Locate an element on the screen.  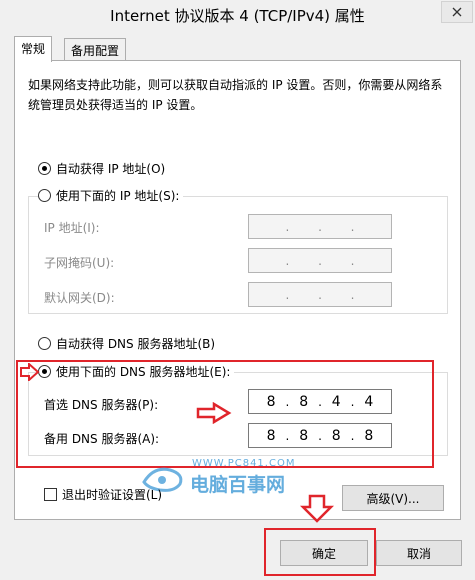
title-bar: Internet 协议版本 4 (TCP/IPv4) 属性 is located at coordinates (237, 15).